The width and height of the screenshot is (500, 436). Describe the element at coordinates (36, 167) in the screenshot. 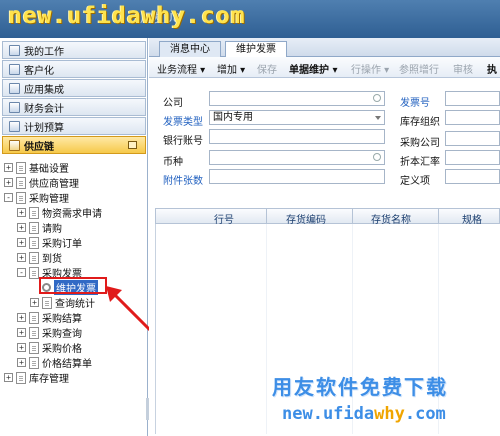

I see `tree-node-basic-settings: + 基础设置` at that location.